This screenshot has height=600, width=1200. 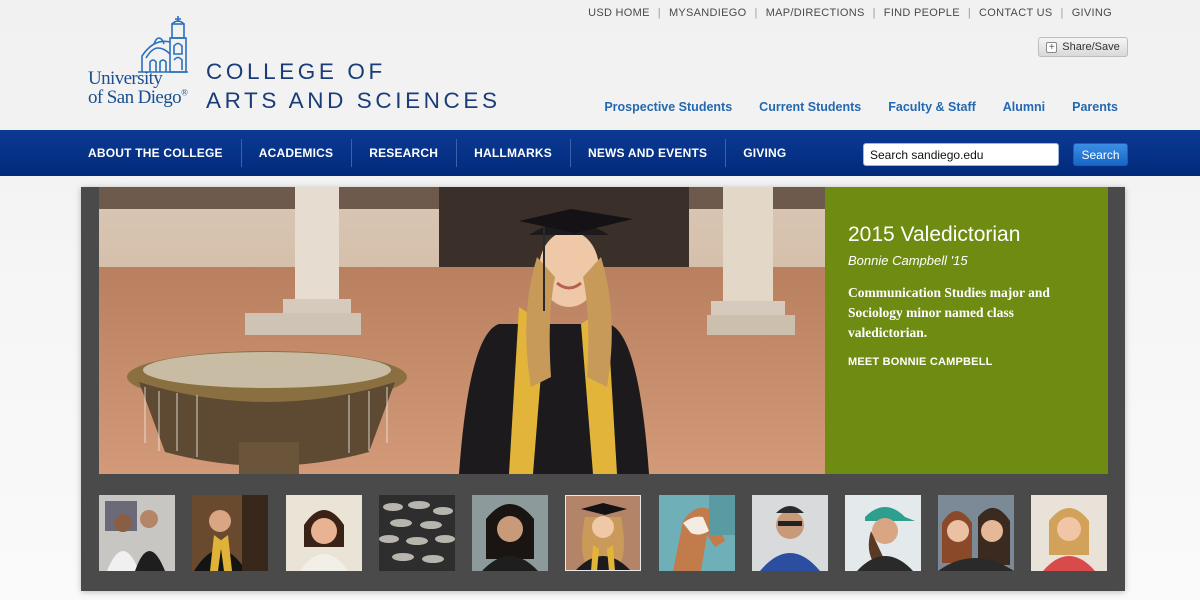 What do you see at coordinates (603, 533) in the screenshot?
I see `thumb-valedictorian` at bounding box center [603, 533].